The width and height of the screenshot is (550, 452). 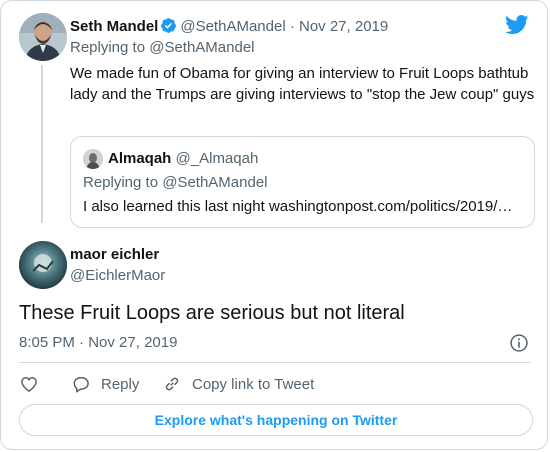 I want to click on quoted-replying-to: Replying to @SethAMandel, so click(x=175, y=183).